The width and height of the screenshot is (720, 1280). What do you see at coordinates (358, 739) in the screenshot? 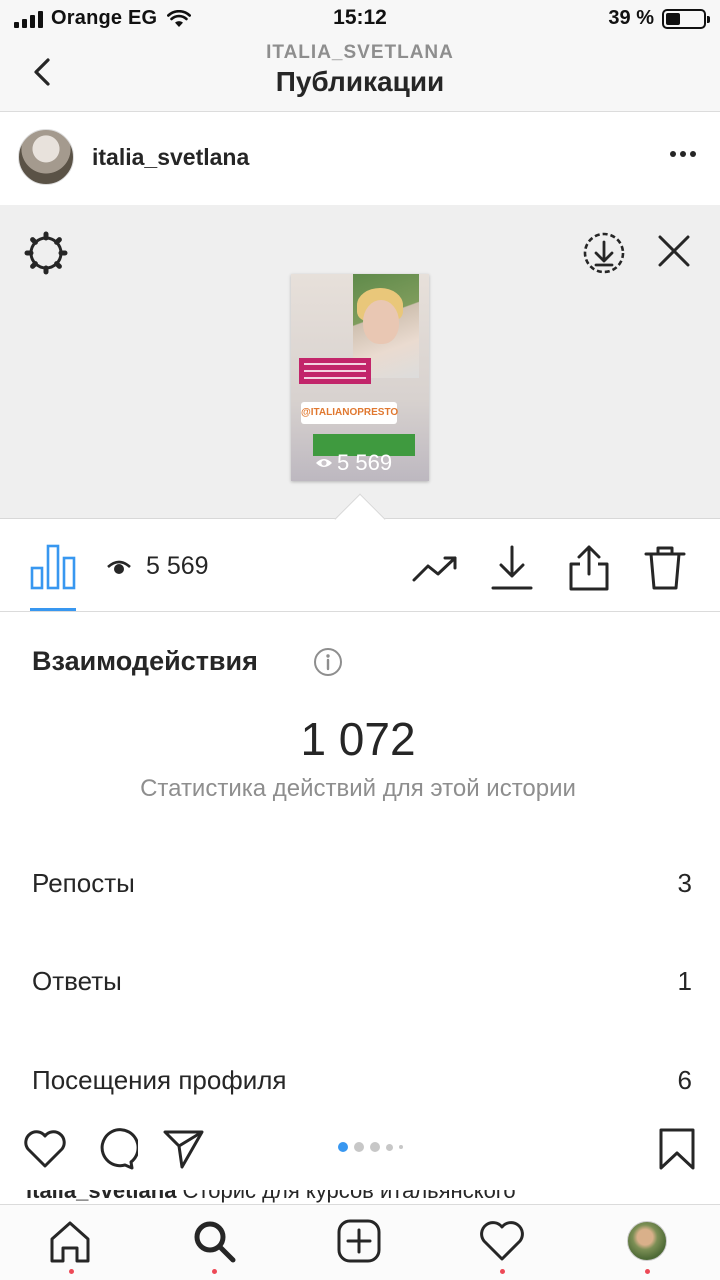
I see `interactions-total: 1 072` at bounding box center [358, 739].